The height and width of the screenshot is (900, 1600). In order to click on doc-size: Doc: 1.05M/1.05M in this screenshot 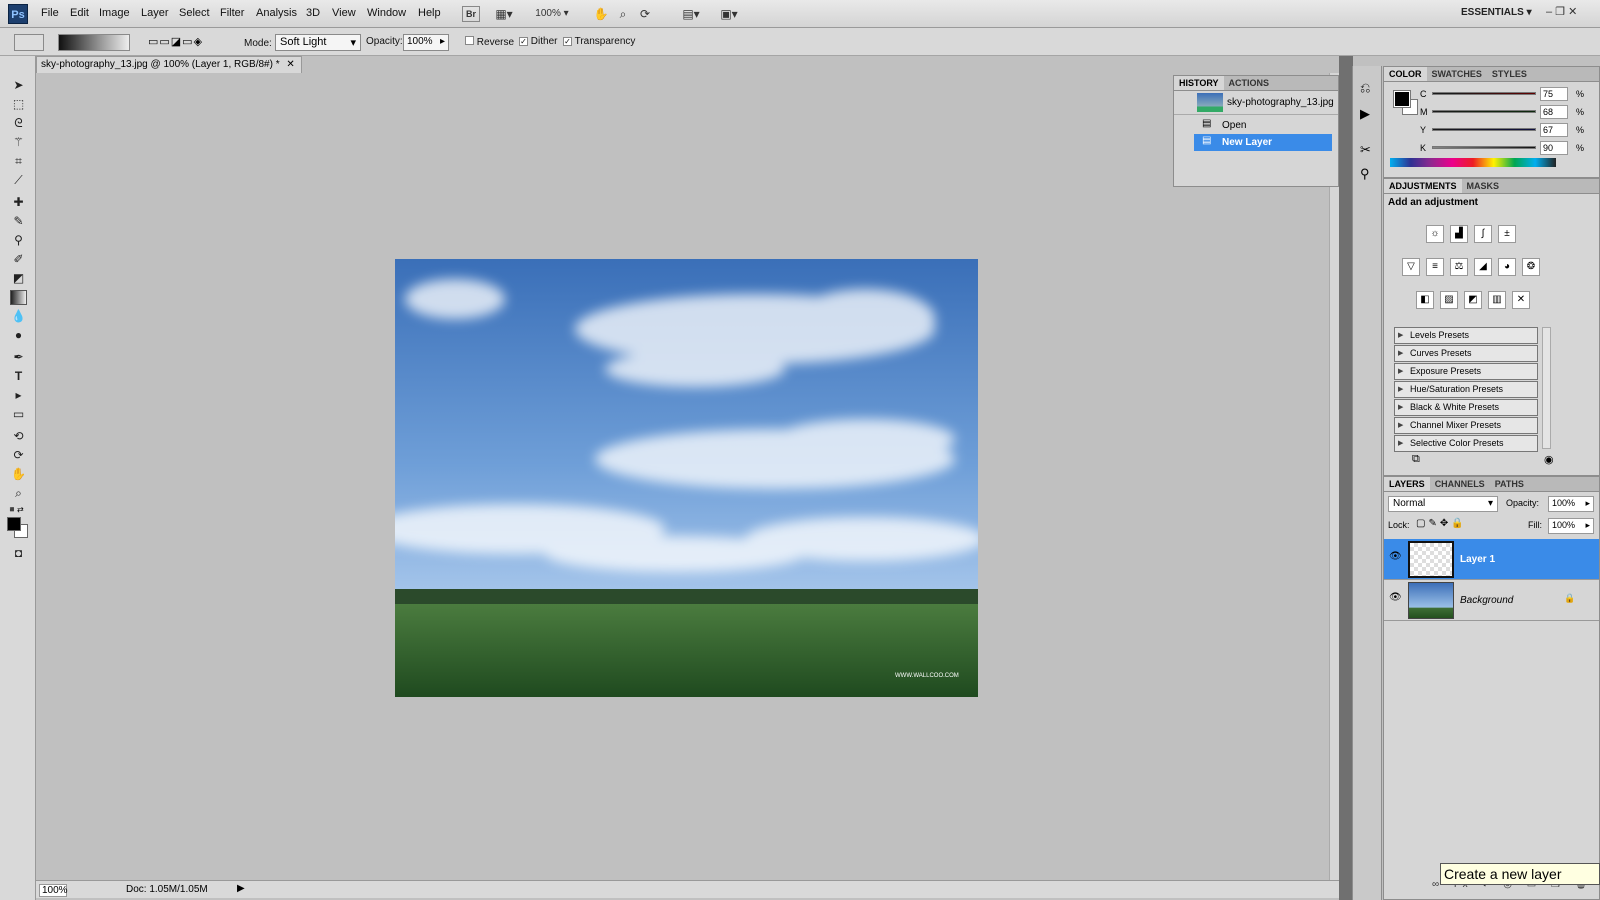, I will do `click(167, 889)`.